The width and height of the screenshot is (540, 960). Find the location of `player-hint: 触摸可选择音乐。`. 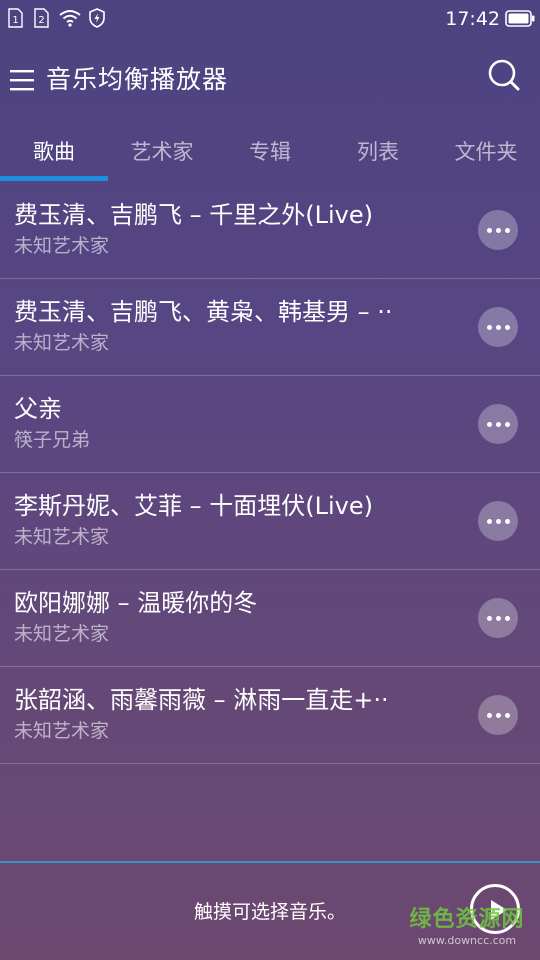

player-hint: 触摸可选择音乐。 is located at coordinates (269, 912).